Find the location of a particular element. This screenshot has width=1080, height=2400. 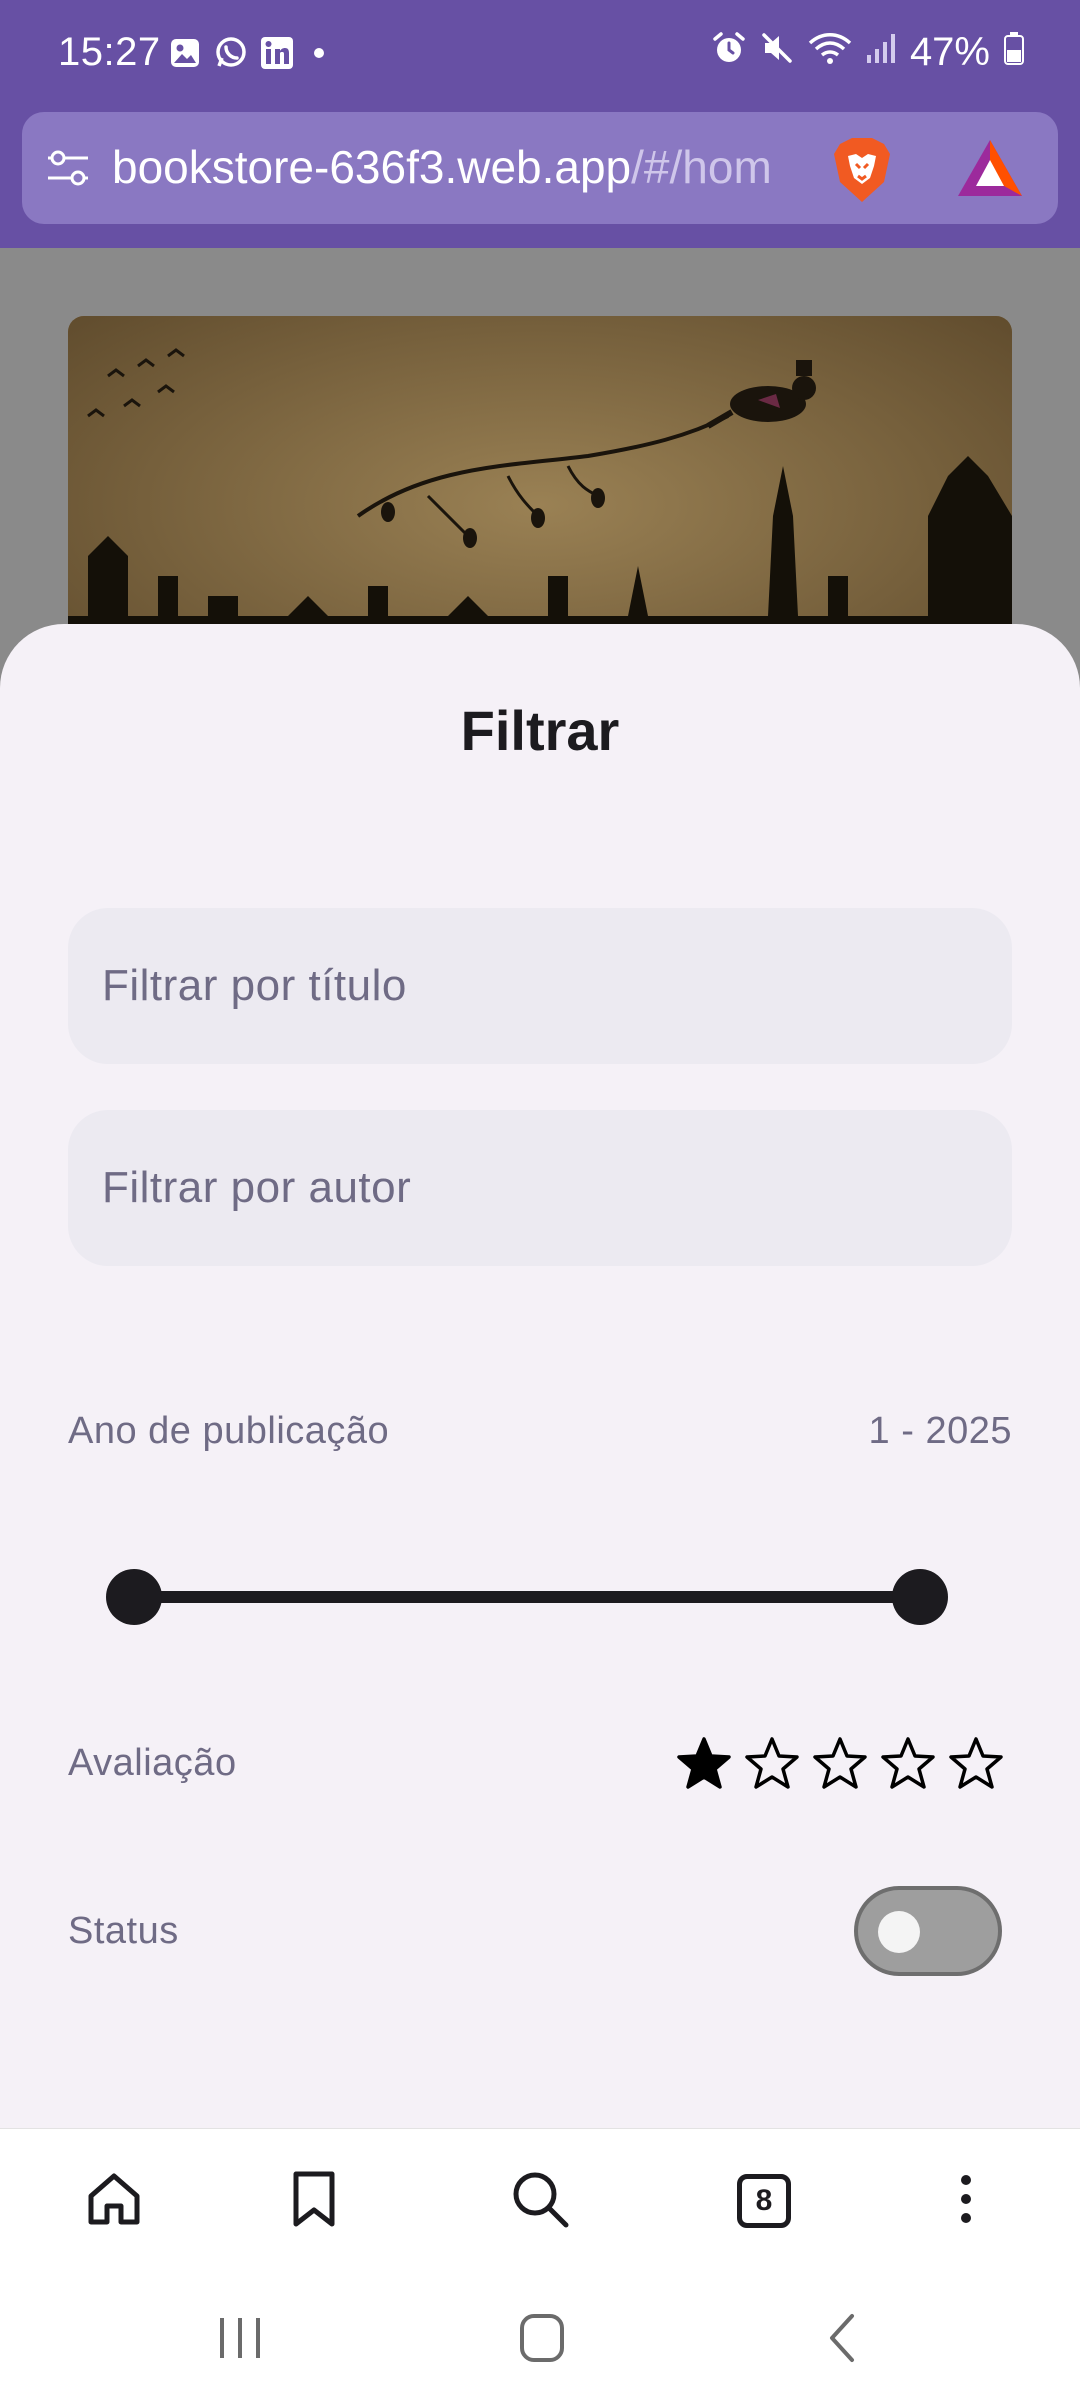

rating-star-4-empty-icon is located at coordinates (908, 1764).